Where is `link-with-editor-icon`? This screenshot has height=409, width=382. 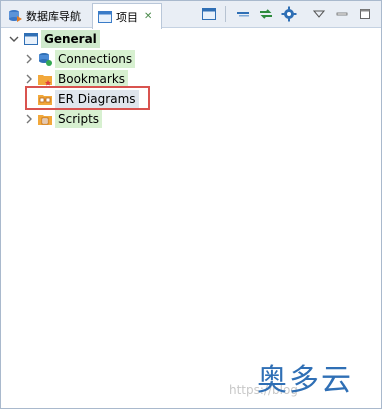 link-with-editor-icon is located at coordinates (266, 14).